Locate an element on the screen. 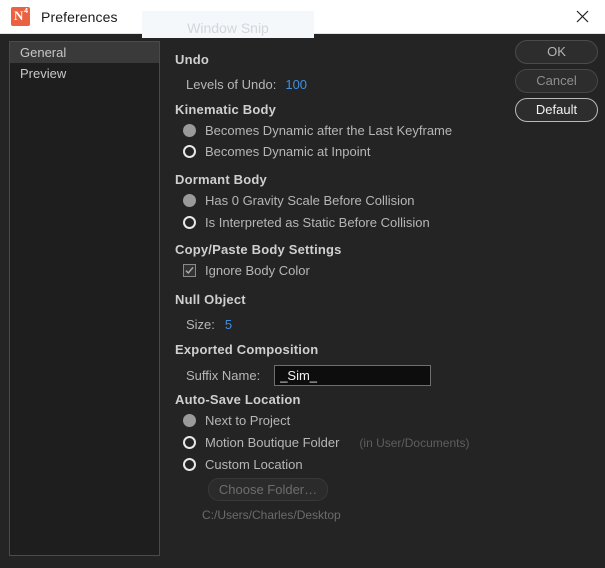  radio-label: Becomes Dynamic at Inpoint is located at coordinates (288, 151).